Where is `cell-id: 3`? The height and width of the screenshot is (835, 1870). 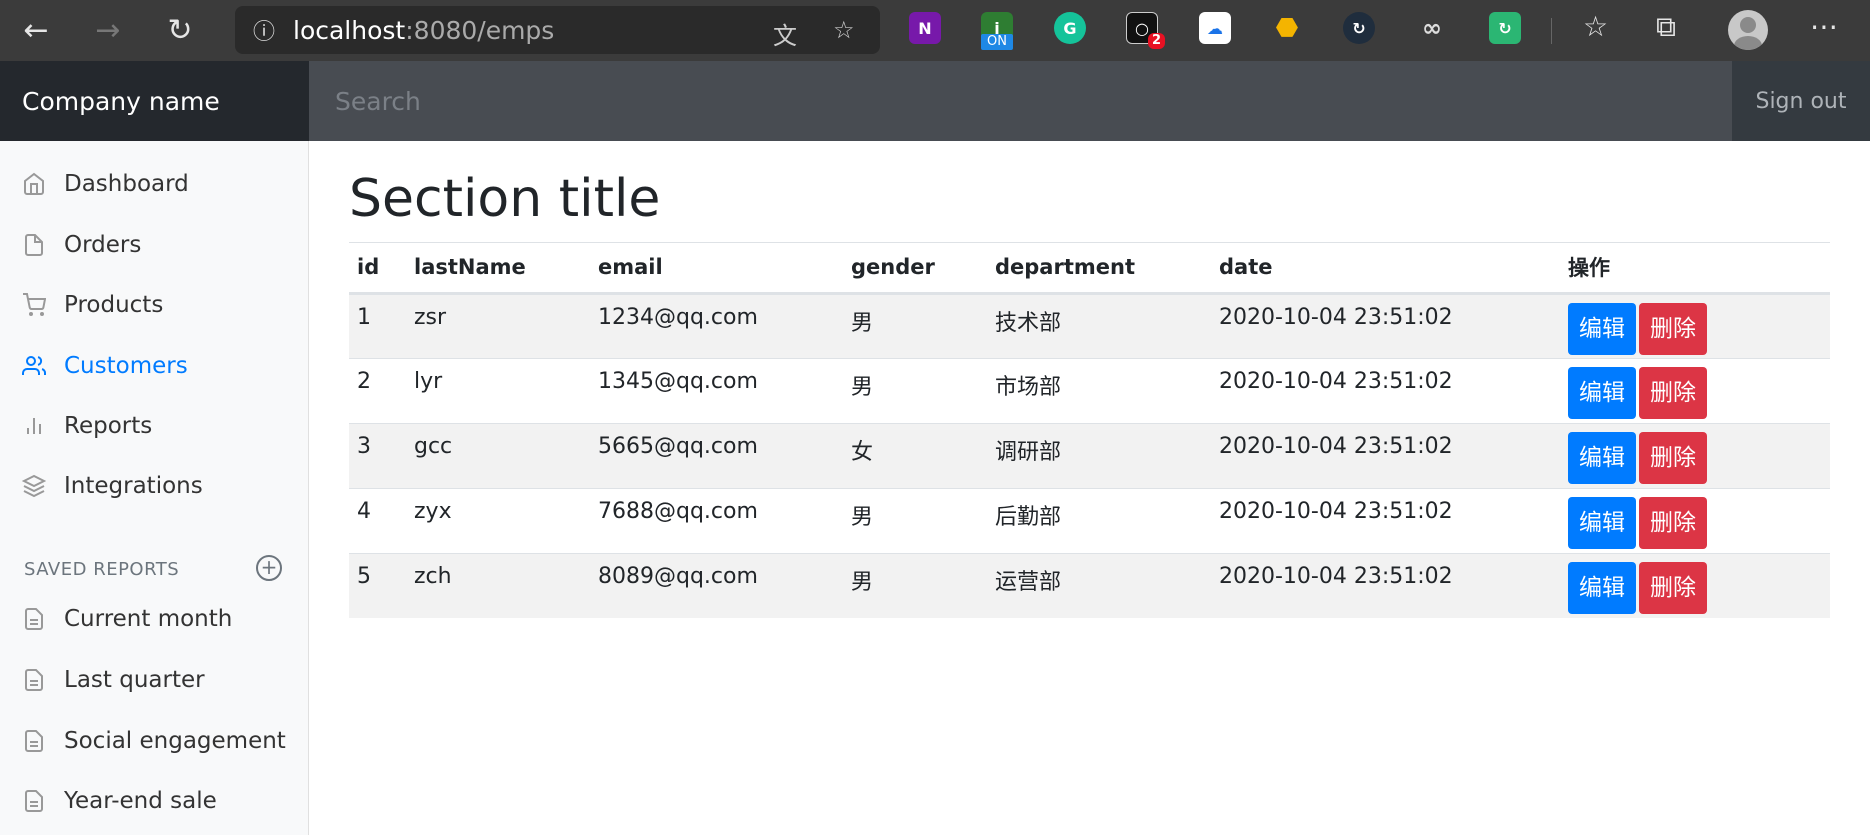 cell-id: 3 is located at coordinates (377, 455).